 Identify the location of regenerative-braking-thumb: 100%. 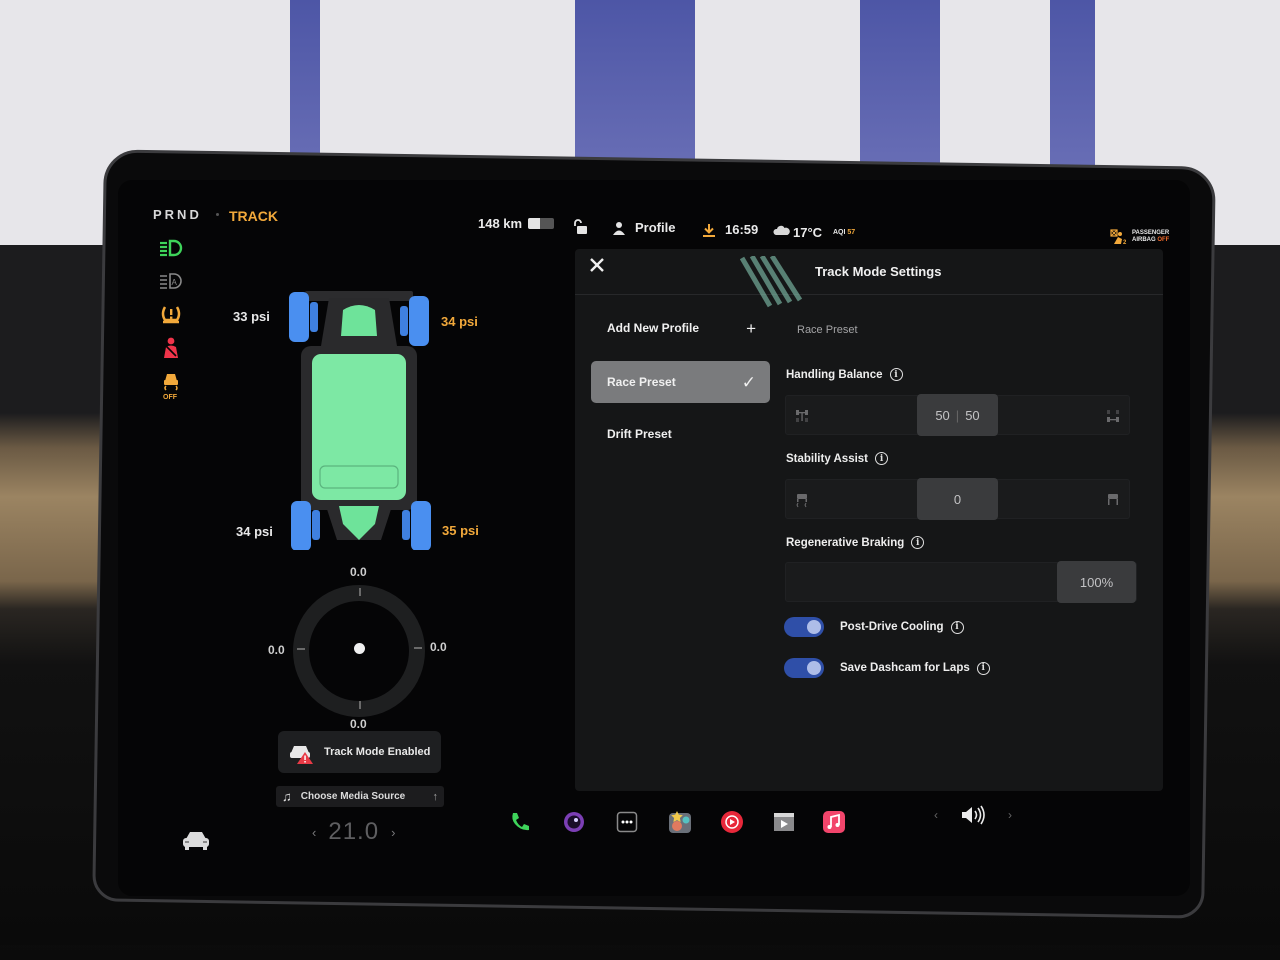
(1096, 582).